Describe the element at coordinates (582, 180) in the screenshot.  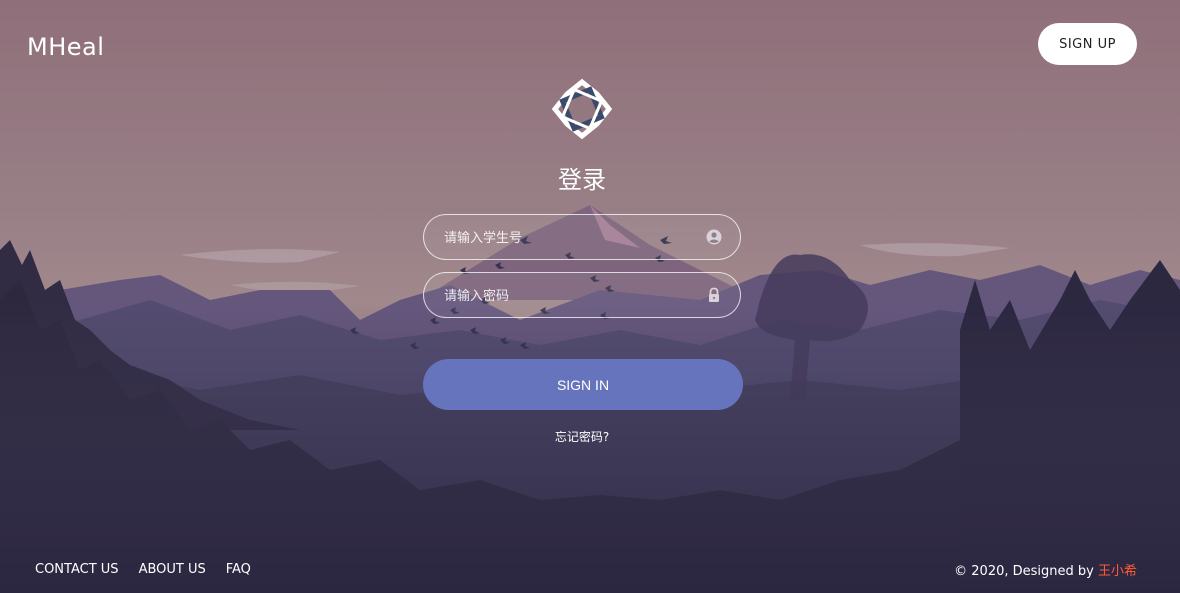
I see `login-title: 登录` at that location.